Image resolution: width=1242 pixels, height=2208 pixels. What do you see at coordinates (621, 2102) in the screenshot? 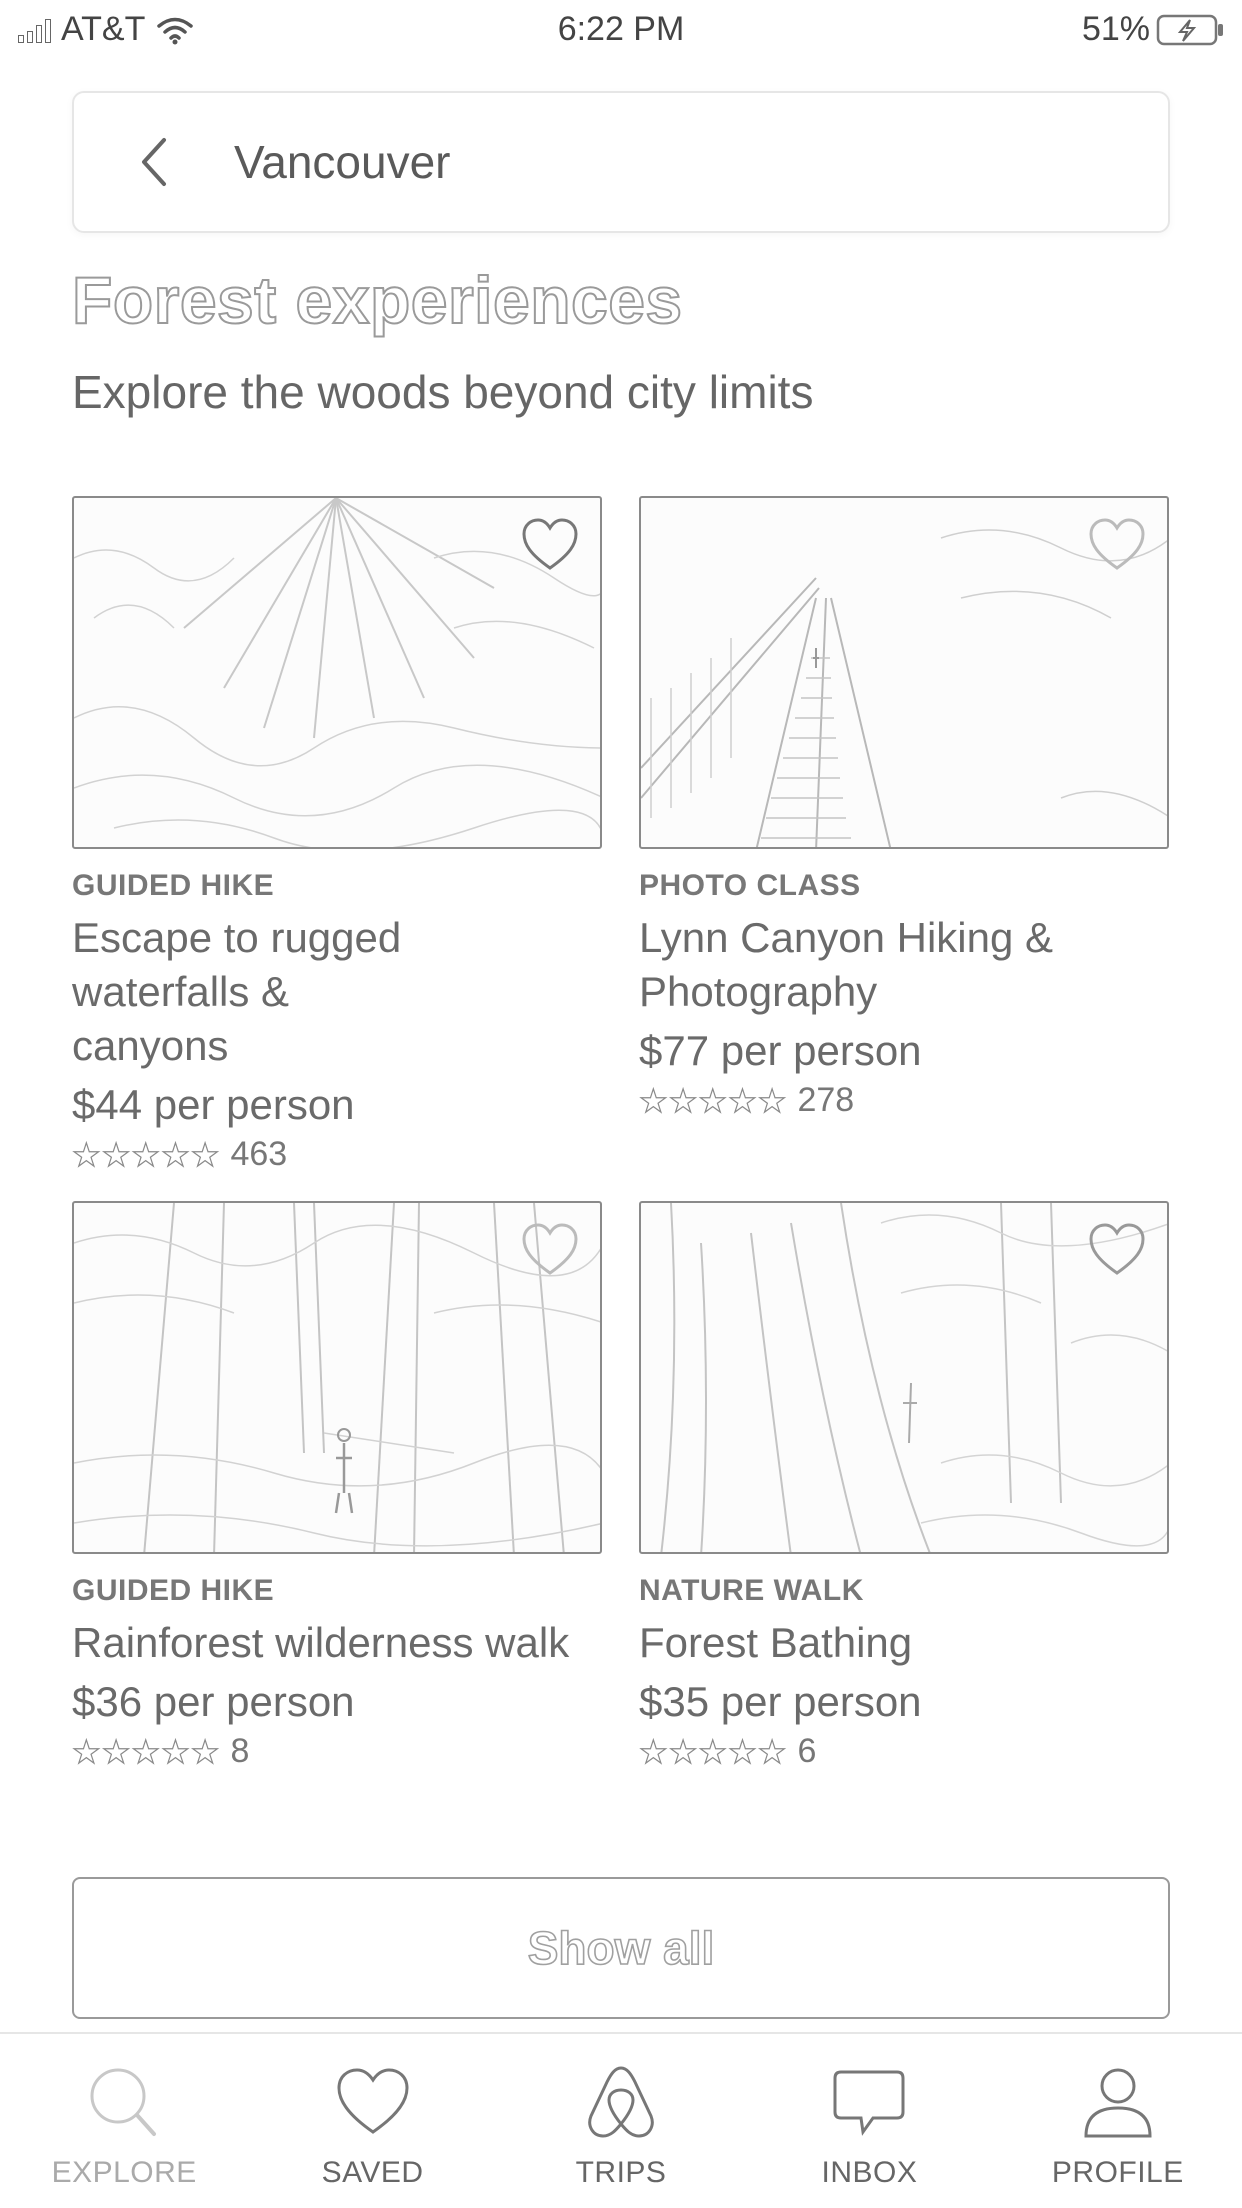
I see `airbnb-logo-icon` at bounding box center [621, 2102].